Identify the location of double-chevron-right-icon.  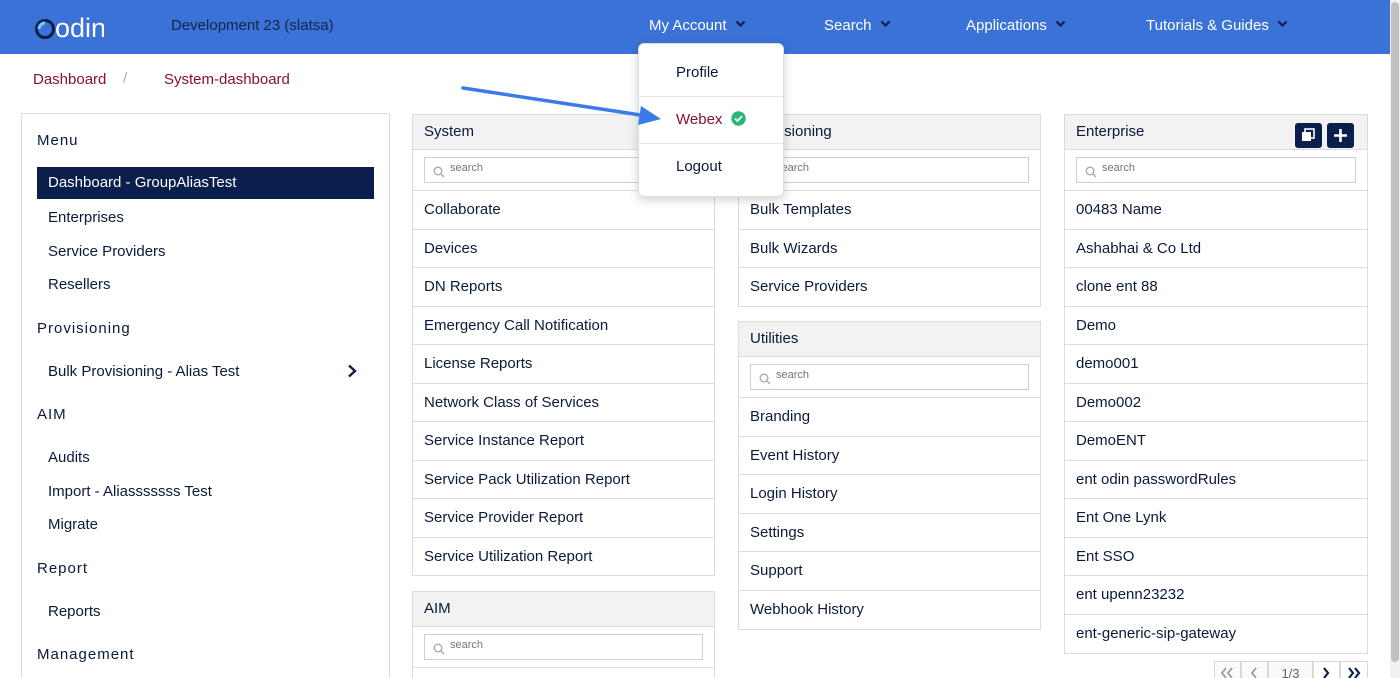
(1354, 672).